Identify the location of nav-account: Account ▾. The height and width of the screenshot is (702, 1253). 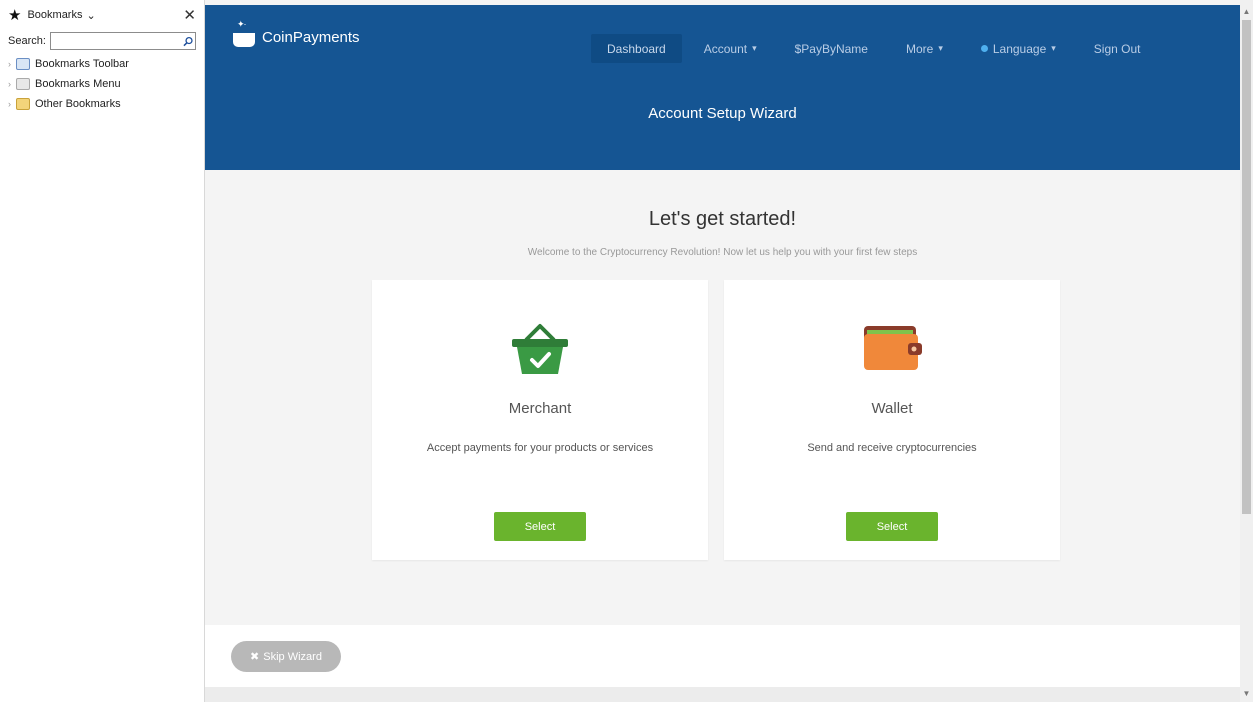
(730, 48).